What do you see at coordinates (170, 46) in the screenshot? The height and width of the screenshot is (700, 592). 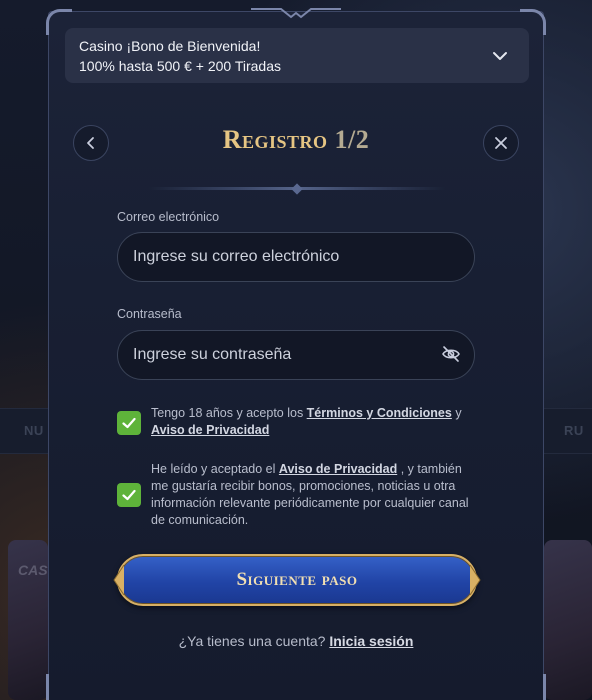 I see `bonus-title: Casino ¡Bono de Bienvenida!` at bounding box center [170, 46].